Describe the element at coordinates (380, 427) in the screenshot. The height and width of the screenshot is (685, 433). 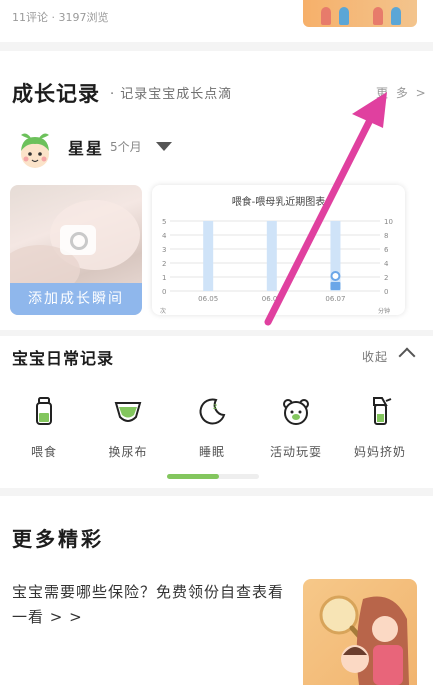
I see `daily-item-pumping: 妈妈挤奶` at that location.